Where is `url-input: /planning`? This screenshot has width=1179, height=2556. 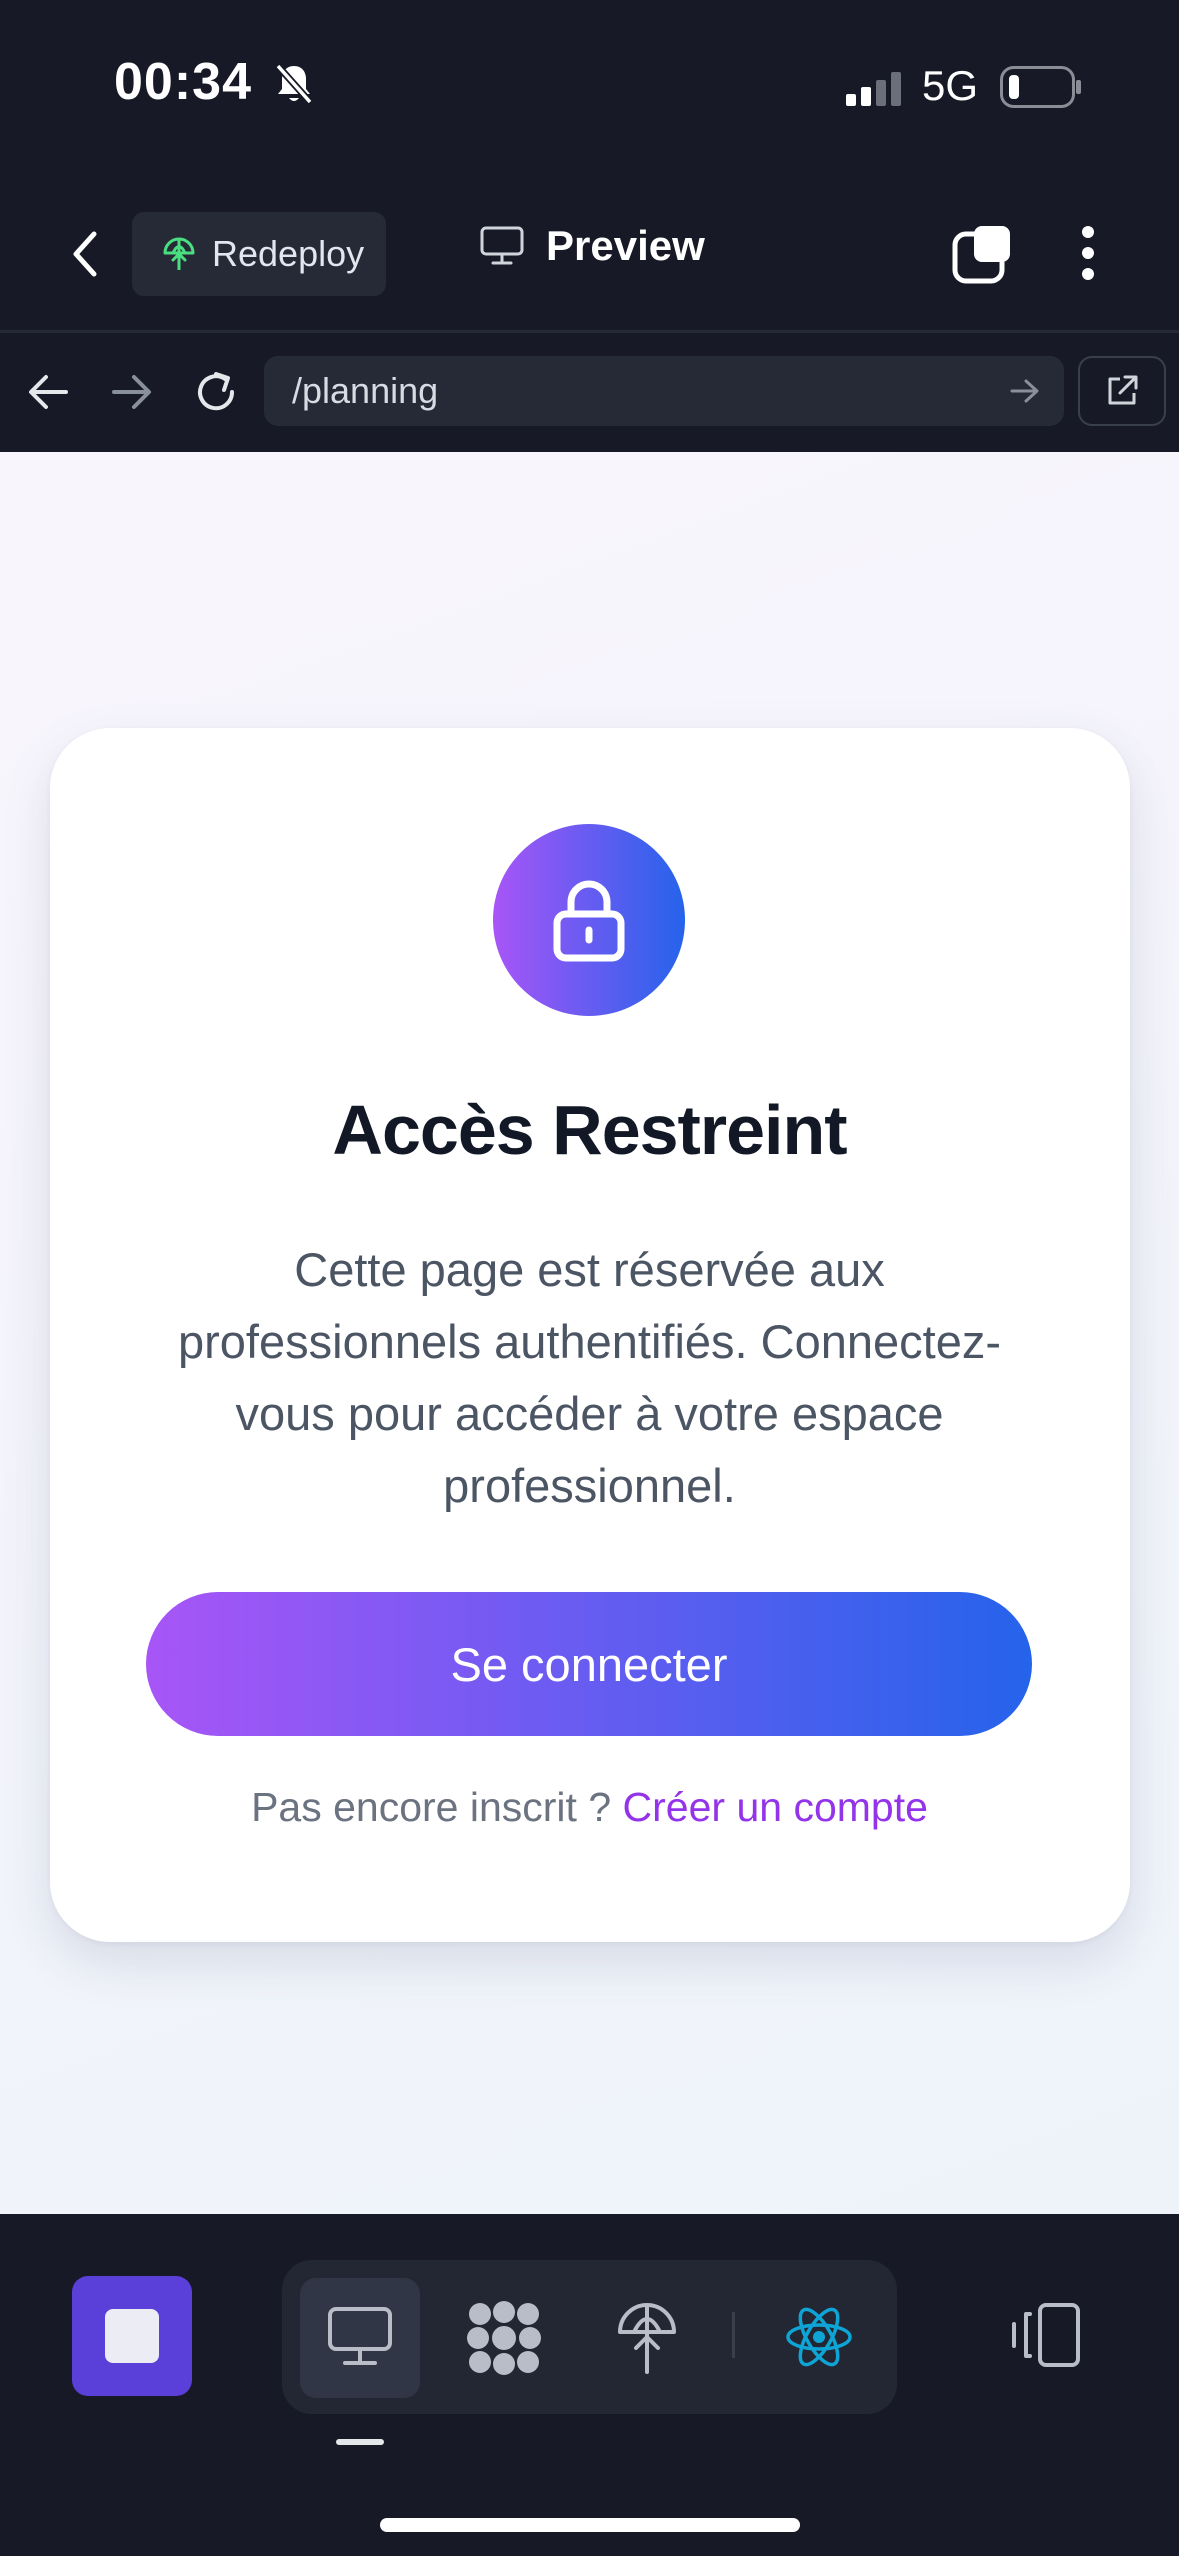 url-input: /planning is located at coordinates (664, 391).